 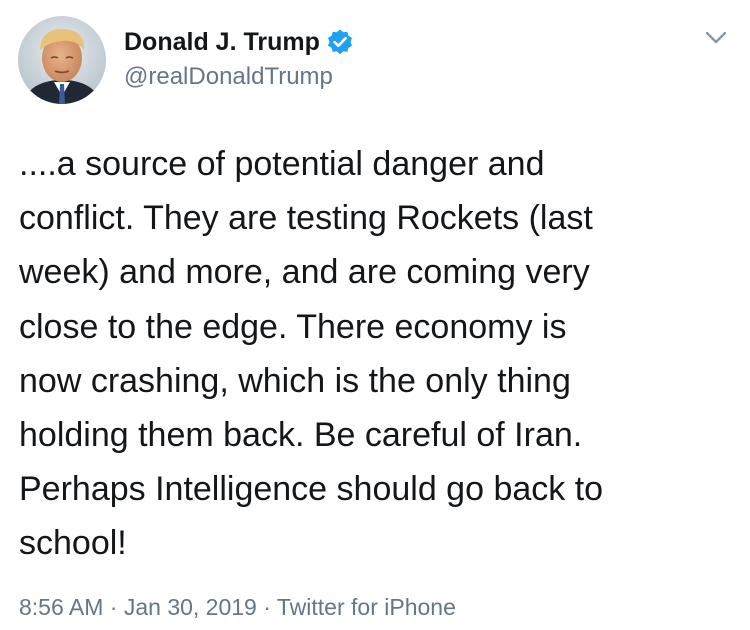 I want to click on display-name: Donald J. Trump, so click(x=222, y=42).